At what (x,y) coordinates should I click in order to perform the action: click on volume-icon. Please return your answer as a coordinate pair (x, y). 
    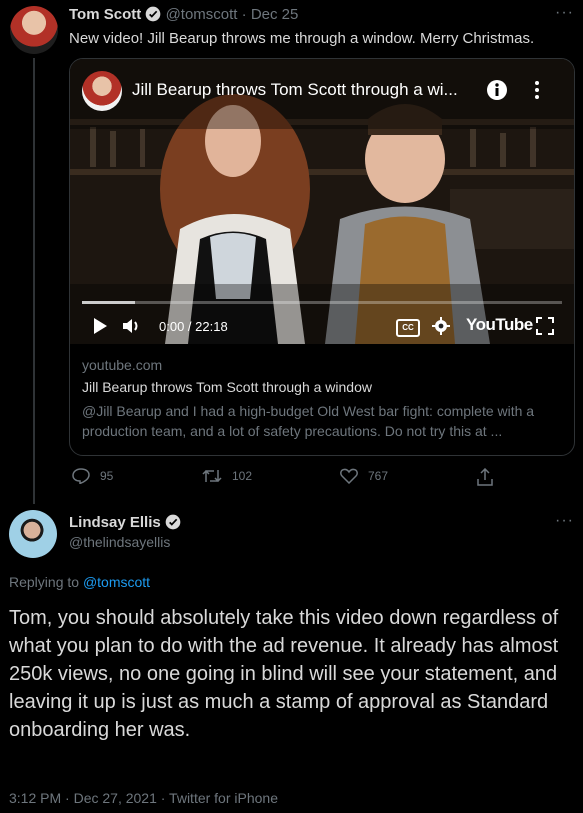
    Looking at the image, I should click on (132, 328).